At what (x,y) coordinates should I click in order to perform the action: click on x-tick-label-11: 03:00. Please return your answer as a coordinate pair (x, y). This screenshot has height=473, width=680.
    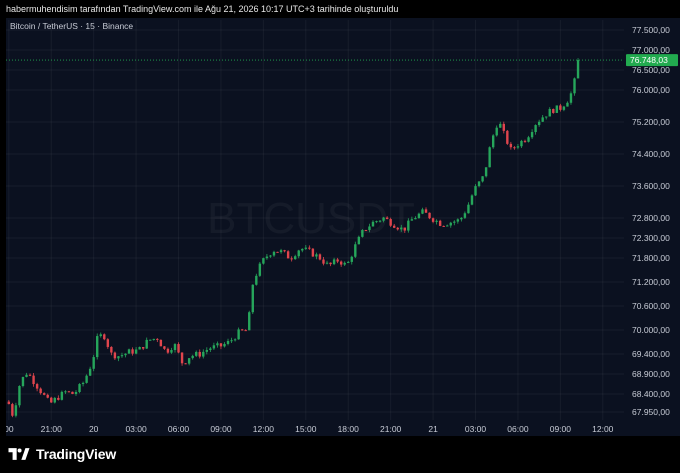
    Looking at the image, I should click on (476, 429).